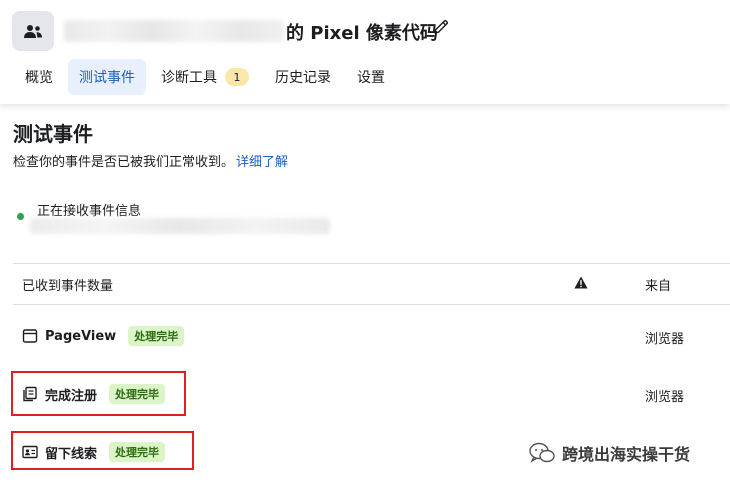 Image resolution: width=730 pixels, height=485 pixels. I want to click on tab-history-label: 历史记录, so click(303, 78).